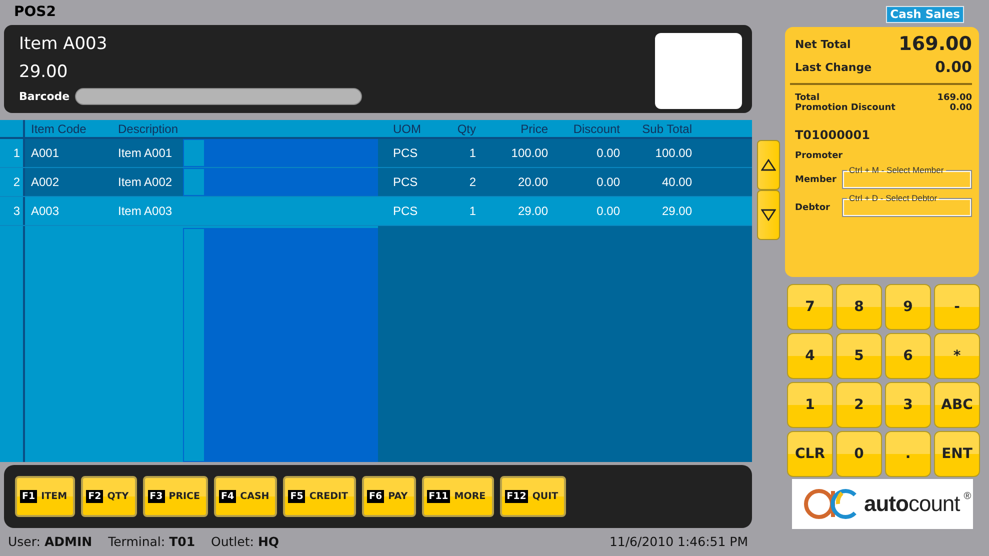 This screenshot has width=989, height=556. I want to click on column-header: Item Code, so click(58, 129).